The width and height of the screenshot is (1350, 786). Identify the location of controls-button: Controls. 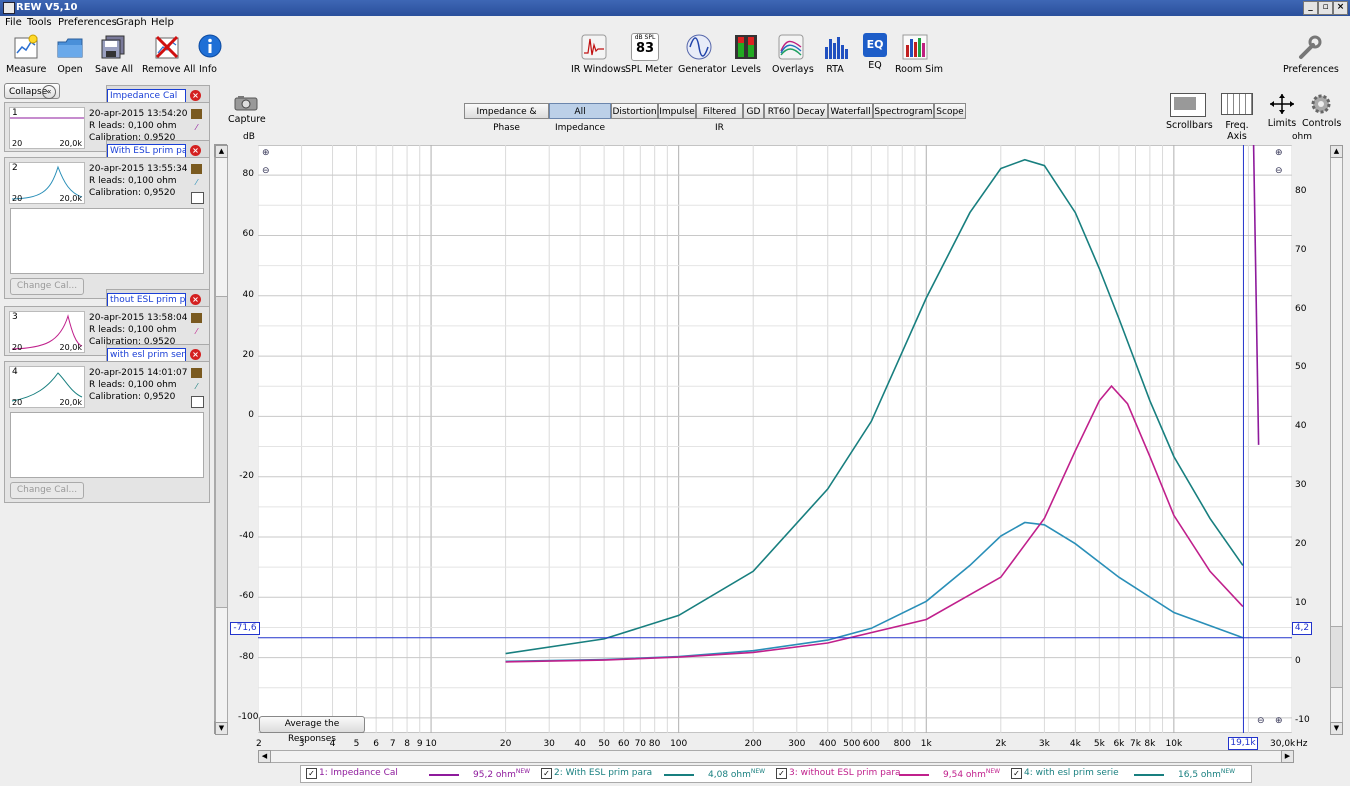
(1321, 111).